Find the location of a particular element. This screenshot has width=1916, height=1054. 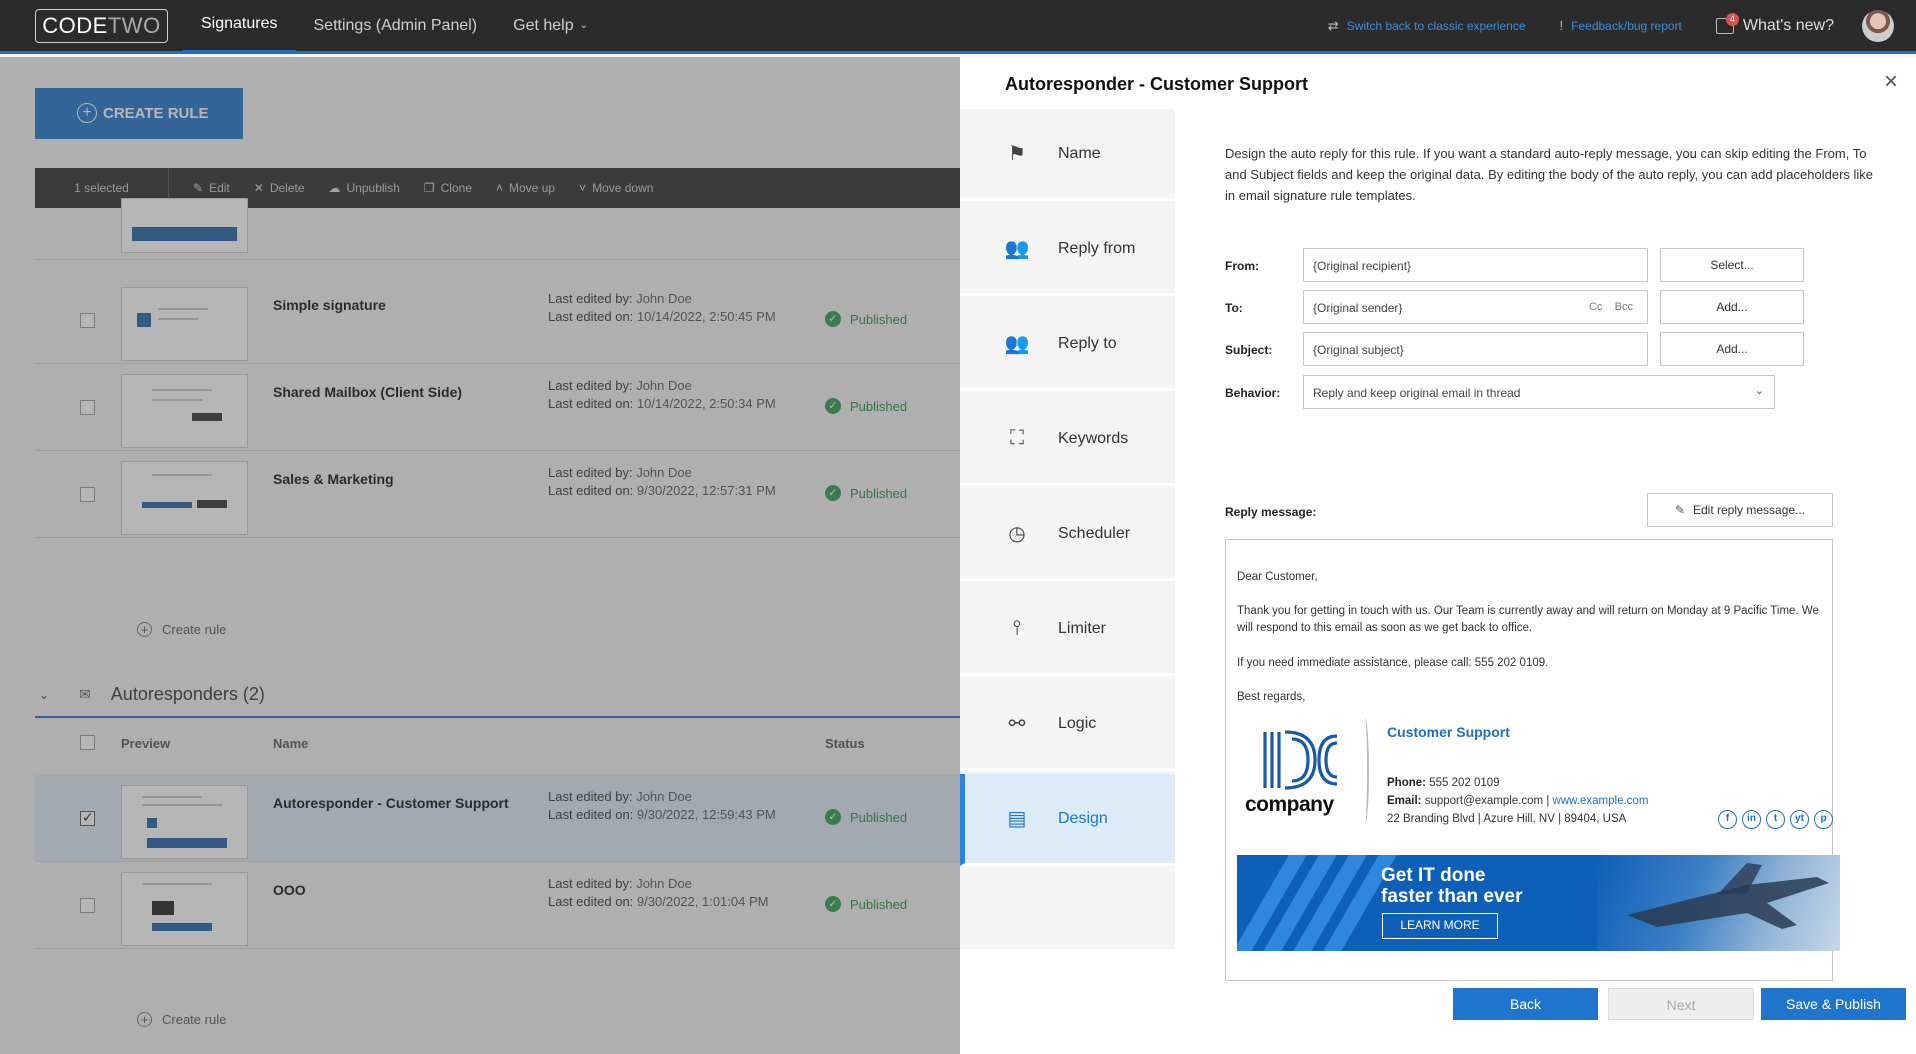

switch-classic-label: Switch back to classic experience is located at coordinates (1436, 25).